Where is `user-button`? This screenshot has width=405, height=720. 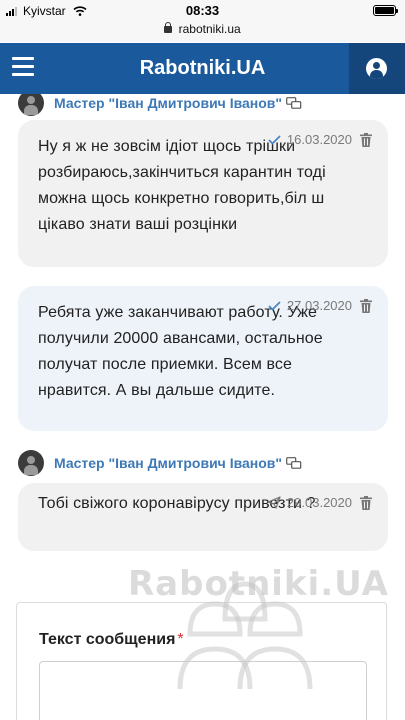
user-button is located at coordinates (377, 68).